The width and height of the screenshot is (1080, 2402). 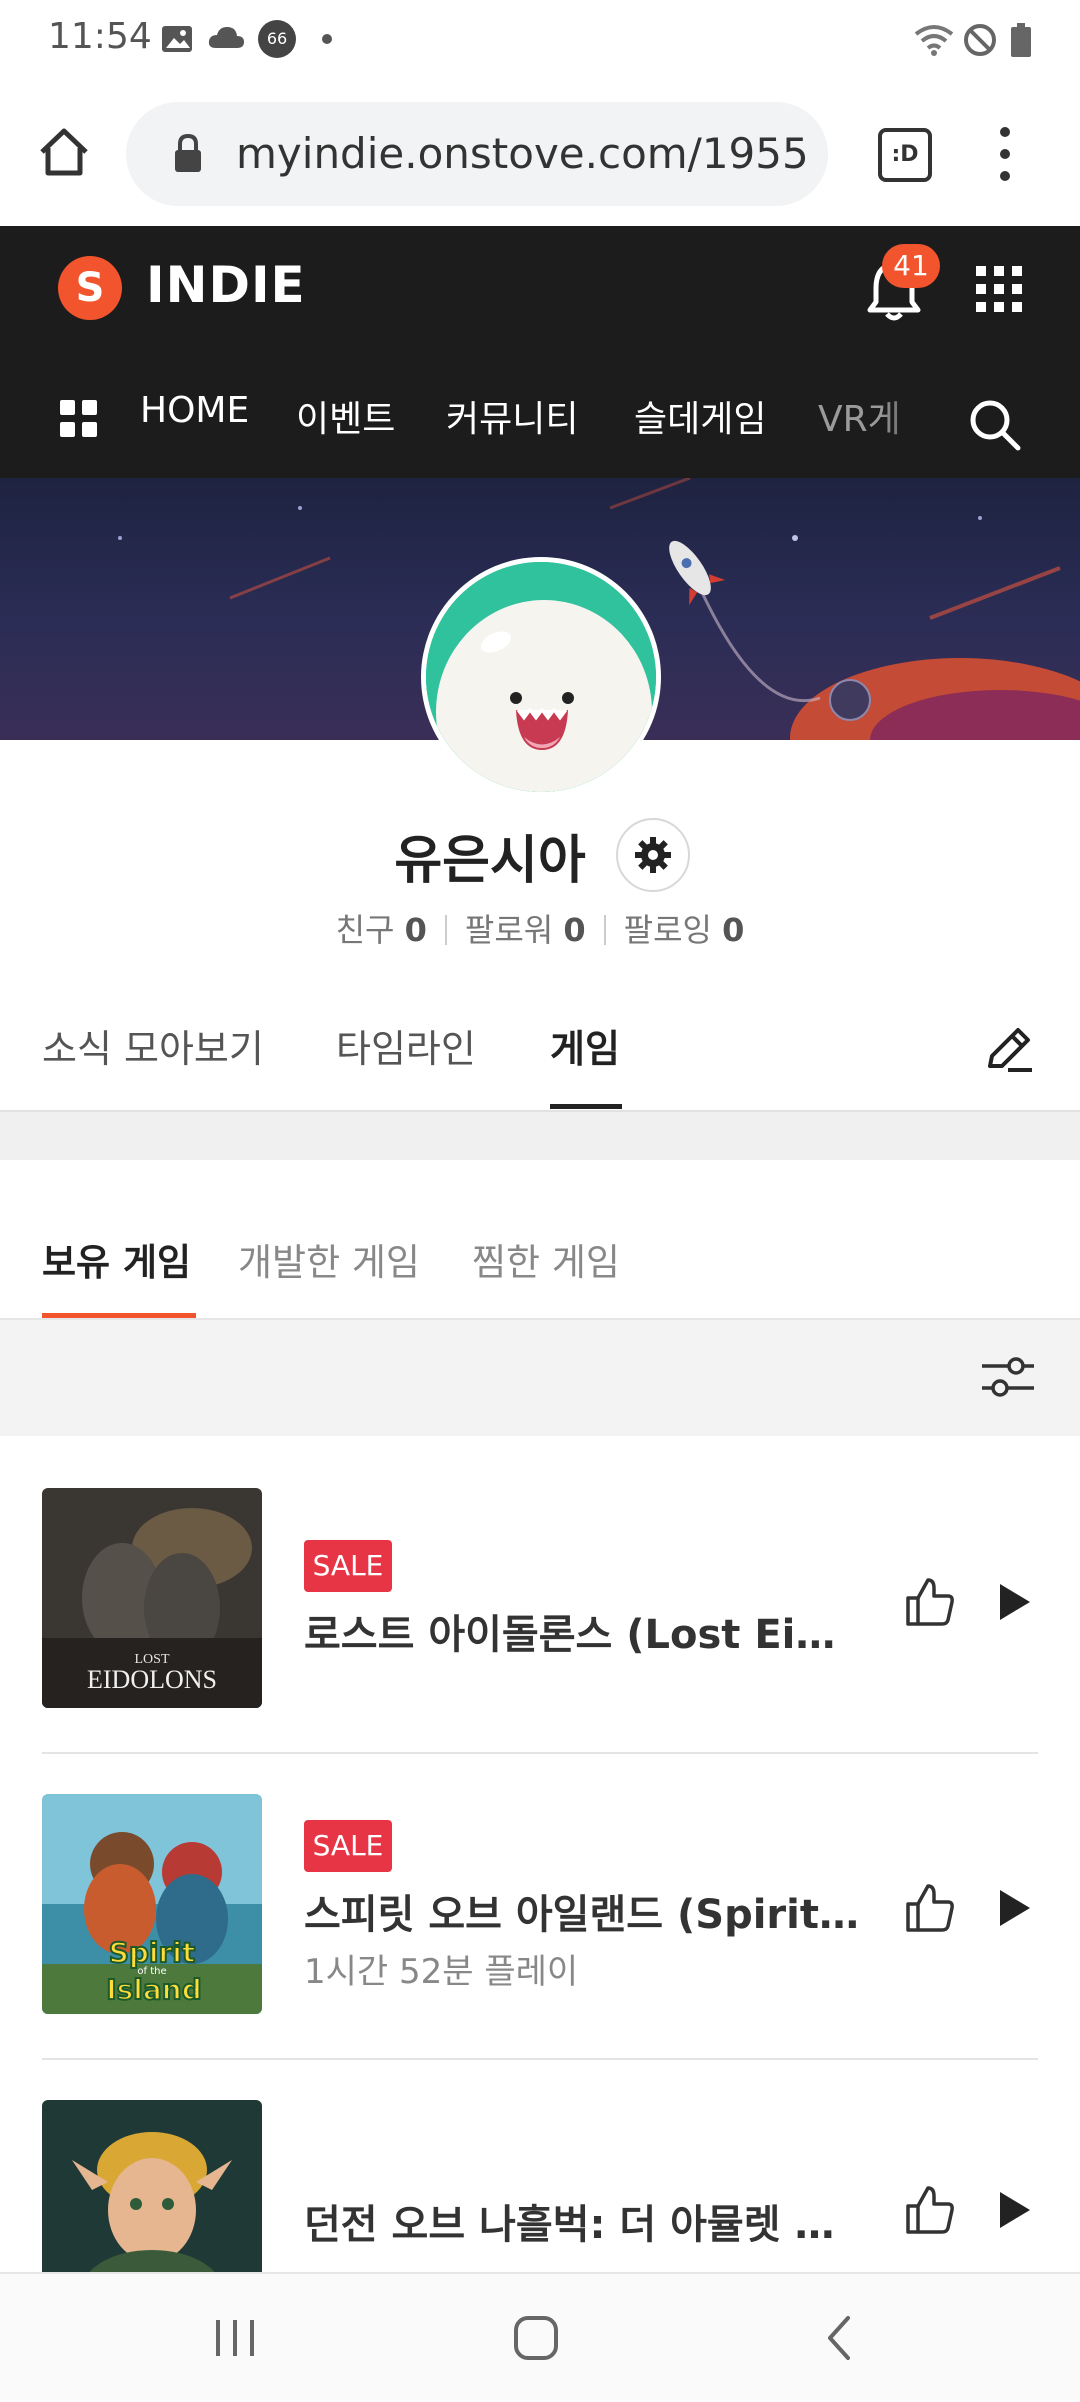 I want to click on notification-badge: 41, so click(x=911, y=266).